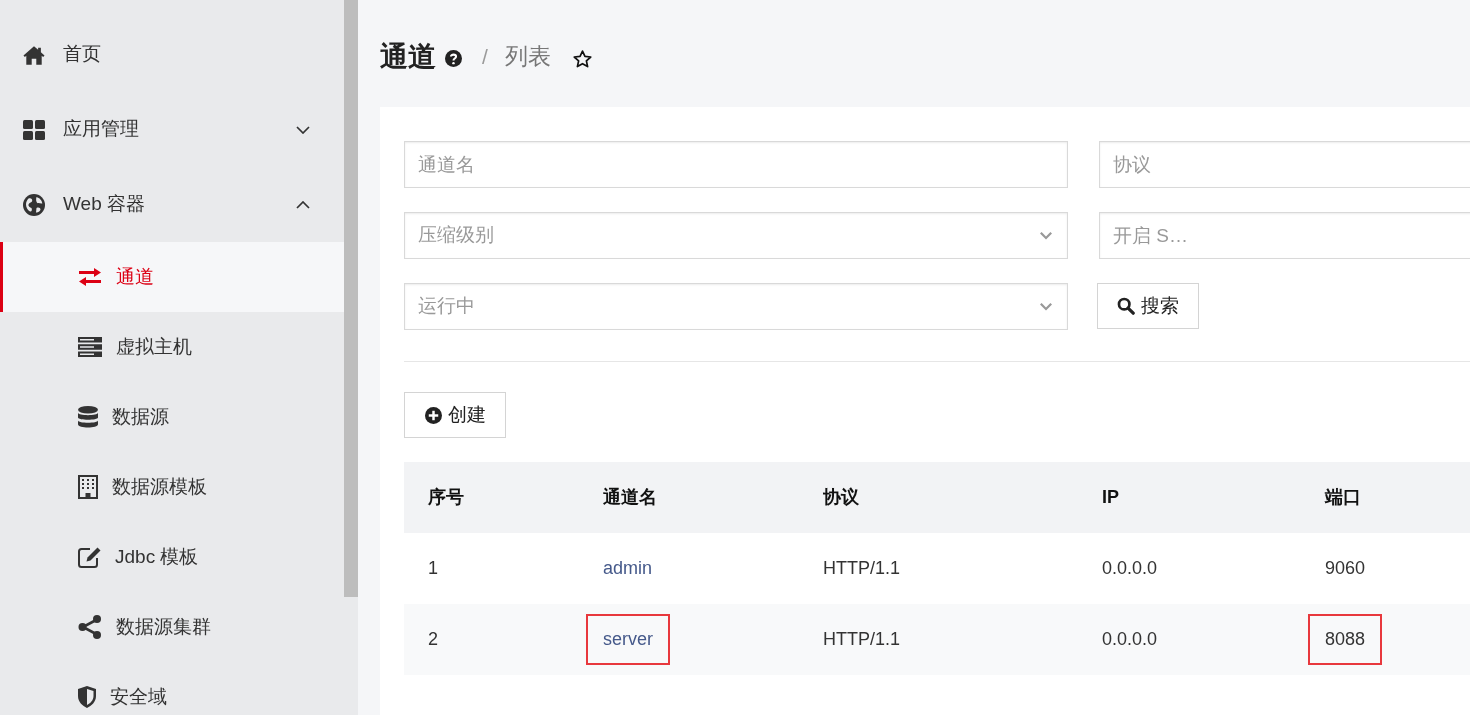 This screenshot has width=1470, height=715. What do you see at coordinates (527, 57) in the screenshot?
I see `breadcrumb-item: 列表` at bounding box center [527, 57].